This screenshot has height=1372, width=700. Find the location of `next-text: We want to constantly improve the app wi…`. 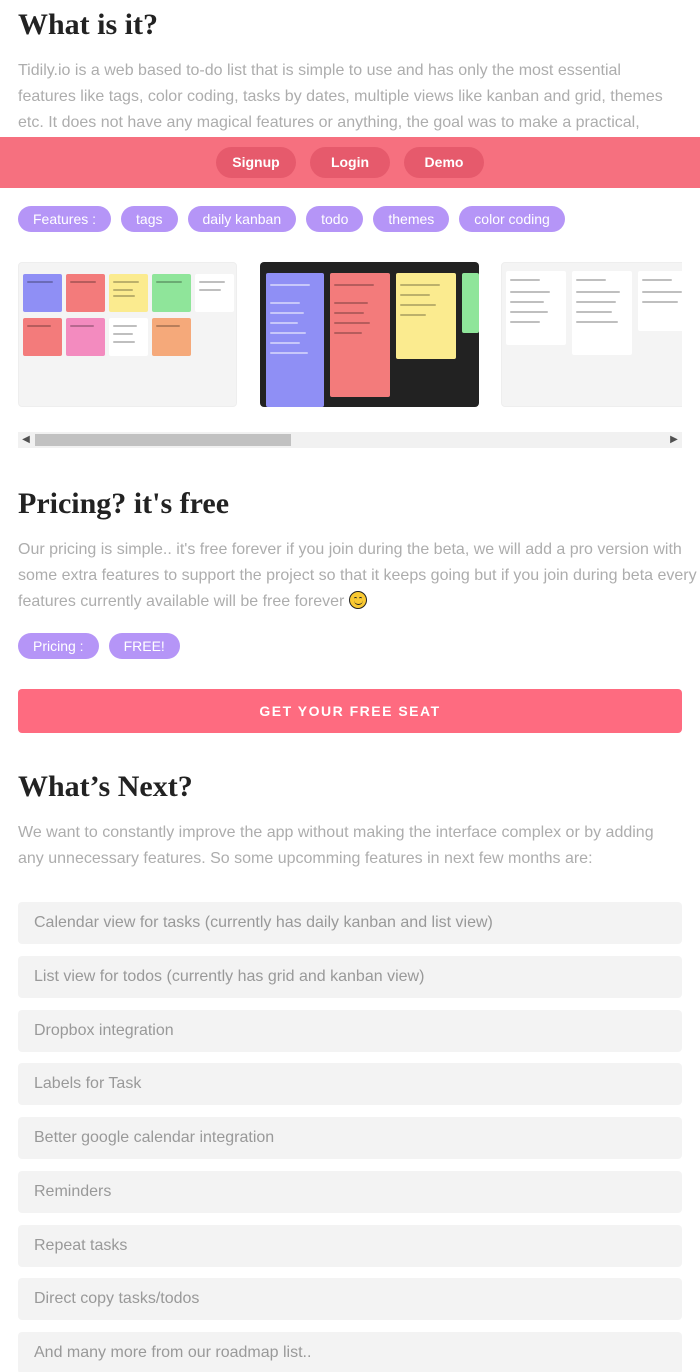

next-text: We want to constantly improve the app wi… is located at coordinates (336, 845).